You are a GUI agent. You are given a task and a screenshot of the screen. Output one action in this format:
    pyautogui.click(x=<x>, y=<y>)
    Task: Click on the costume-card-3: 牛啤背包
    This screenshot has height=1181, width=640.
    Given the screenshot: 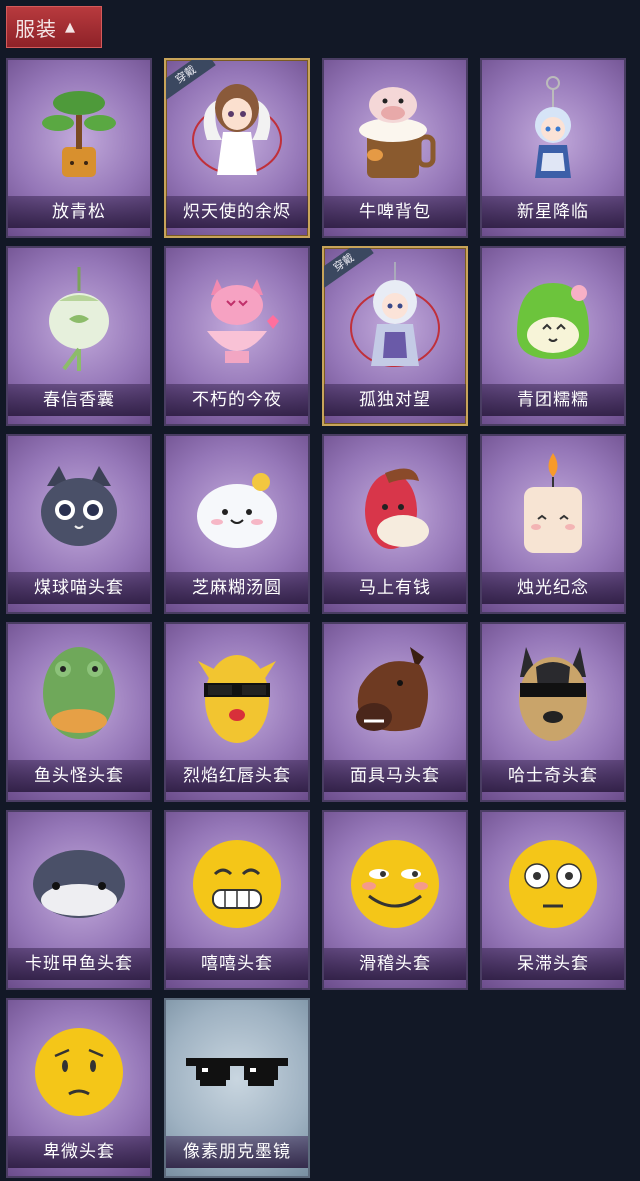 What is the action you would take?
    pyautogui.click(x=395, y=148)
    